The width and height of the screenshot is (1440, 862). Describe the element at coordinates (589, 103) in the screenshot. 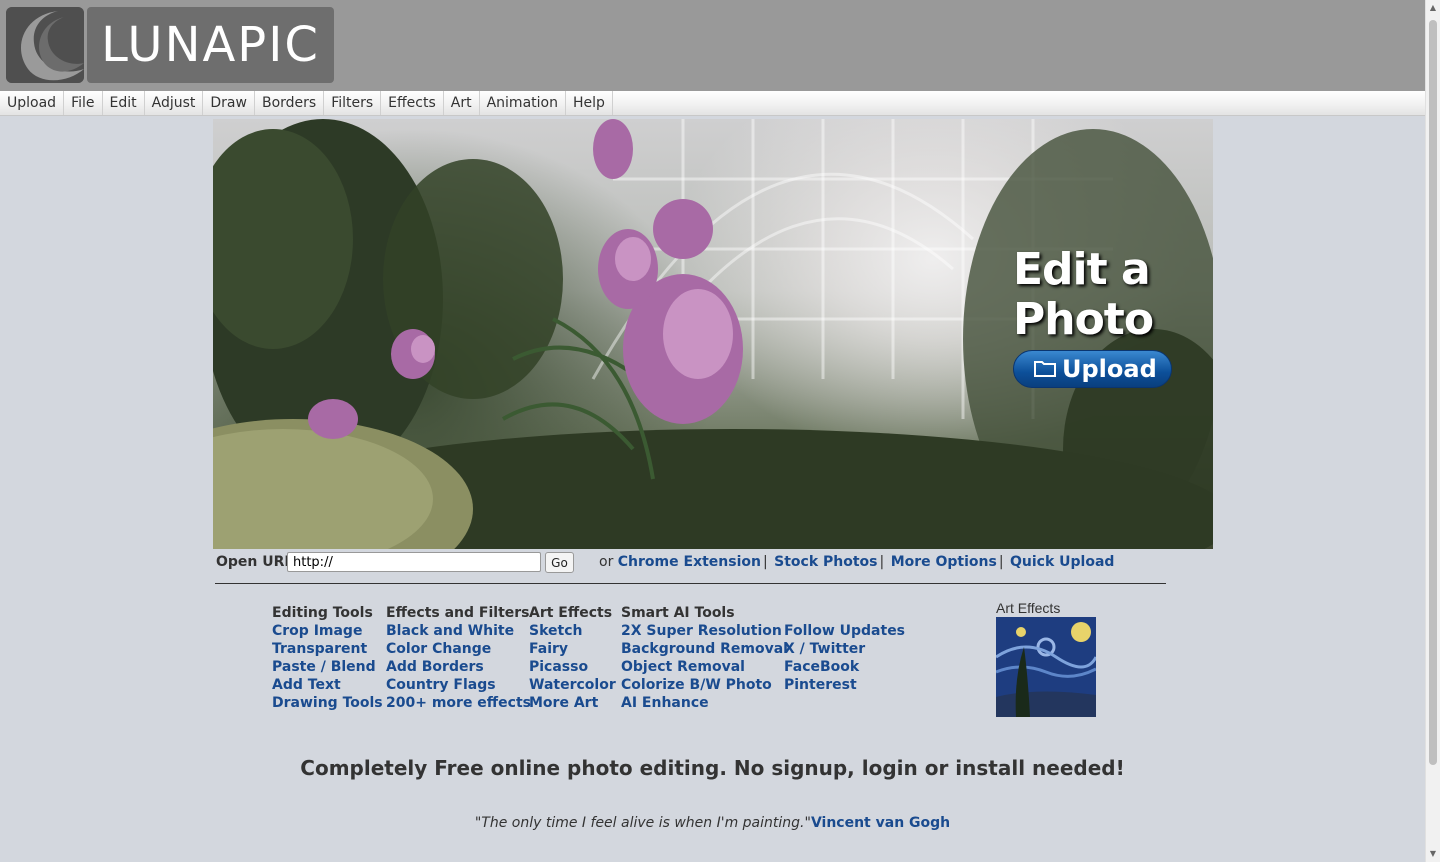

I see `menu-help: Help` at that location.